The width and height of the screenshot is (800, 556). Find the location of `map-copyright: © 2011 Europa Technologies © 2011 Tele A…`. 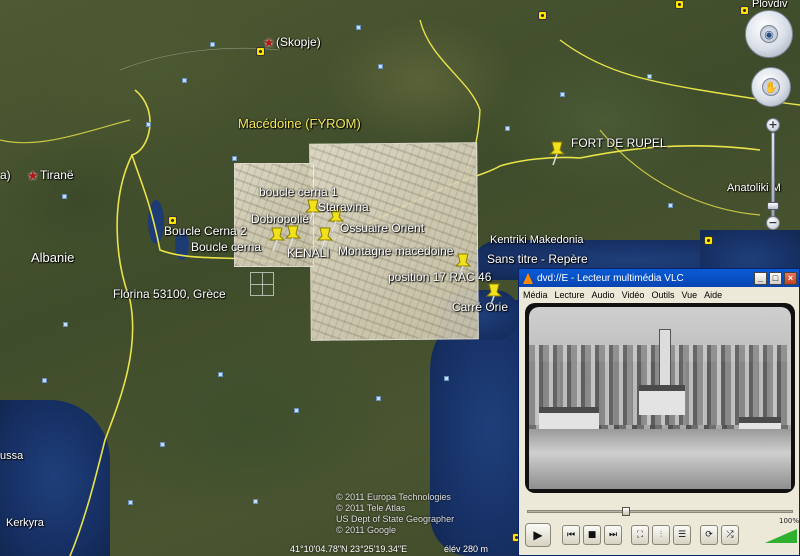

map-copyright: © 2011 Europa Technologies © 2011 Tele A… is located at coordinates (395, 514).